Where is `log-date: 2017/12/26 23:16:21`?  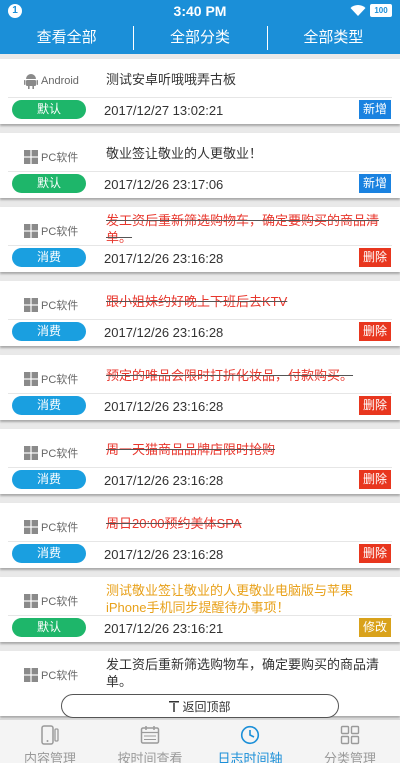
log-date: 2017/12/26 23:16:21 is located at coordinates (164, 628).